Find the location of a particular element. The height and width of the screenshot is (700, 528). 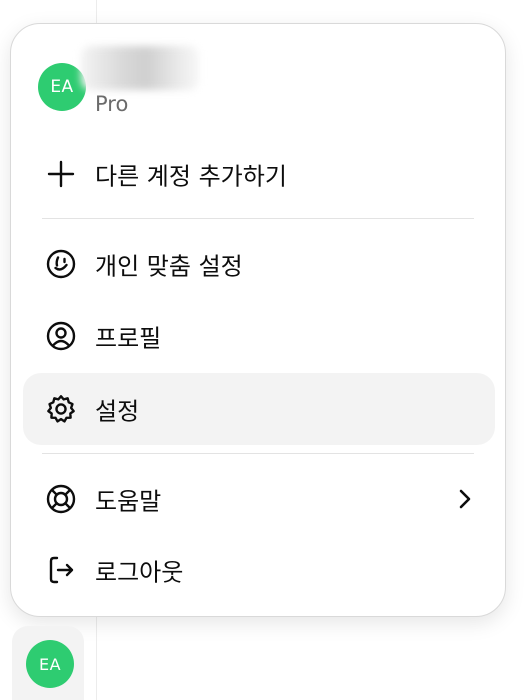

menu-item-label: 도움말 is located at coordinates (128, 501).